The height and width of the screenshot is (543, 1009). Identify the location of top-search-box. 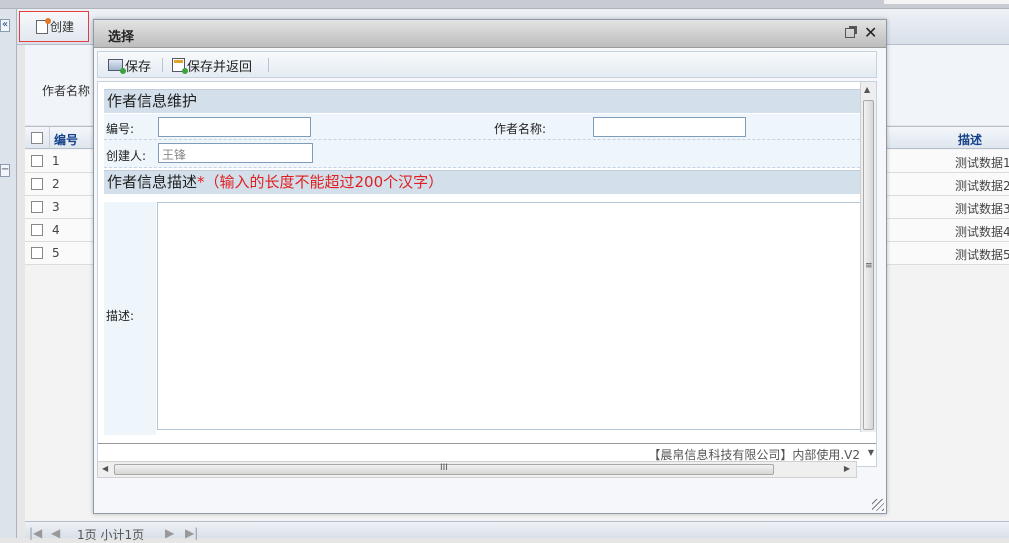
(946, 2).